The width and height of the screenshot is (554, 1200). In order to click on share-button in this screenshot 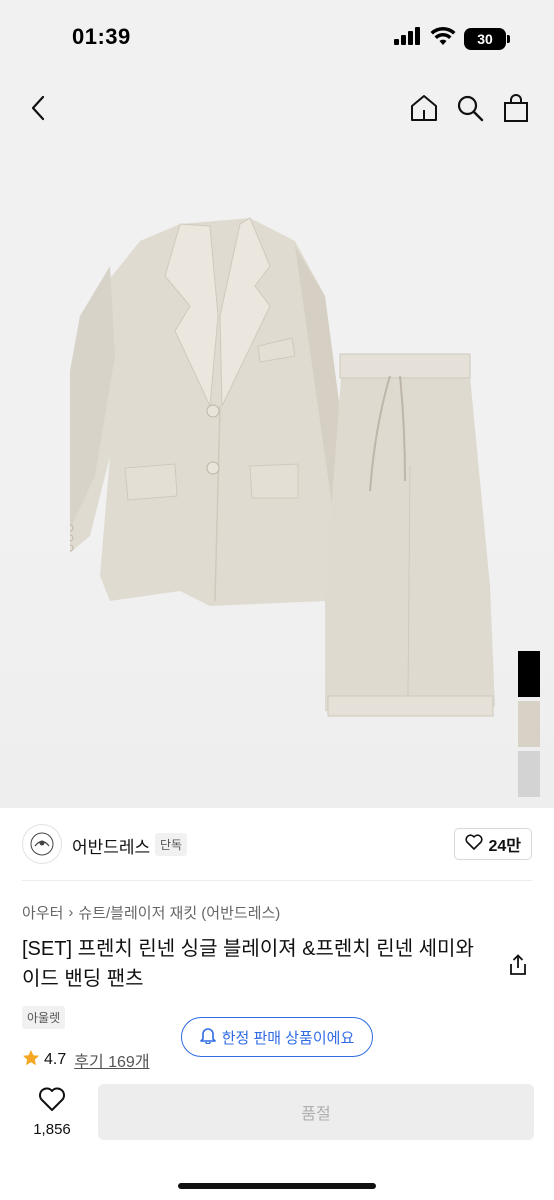, I will do `click(518, 967)`.